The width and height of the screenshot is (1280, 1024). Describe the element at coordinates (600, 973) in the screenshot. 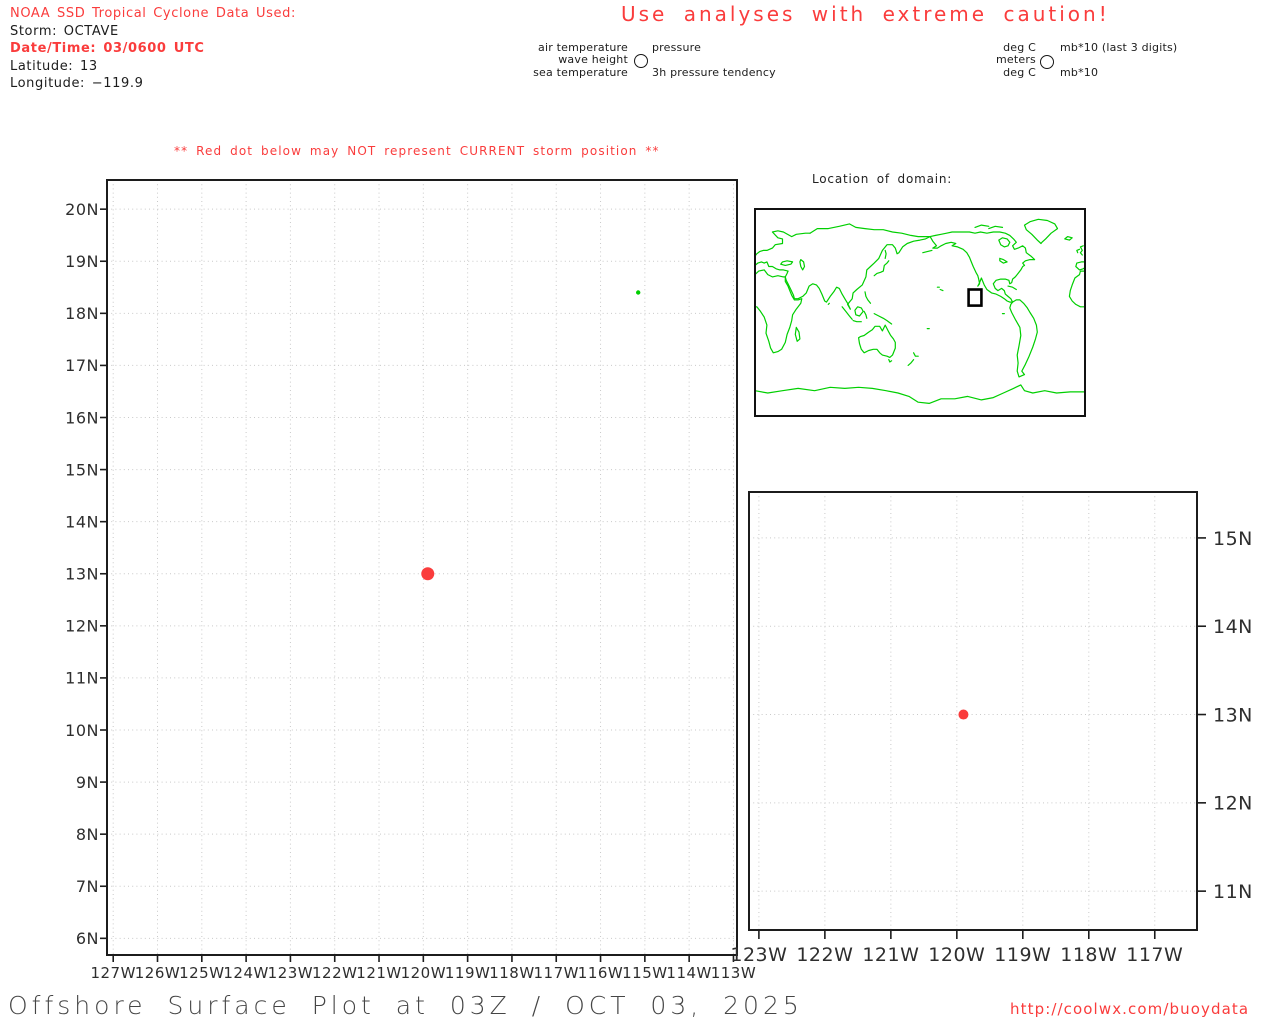

I see `x-tick-label: 116W` at that location.